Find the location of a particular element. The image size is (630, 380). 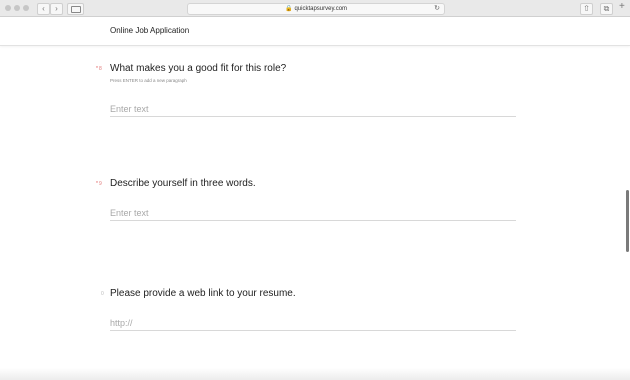

question-label: Describe yourself in three words. is located at coordinates (183, 183).